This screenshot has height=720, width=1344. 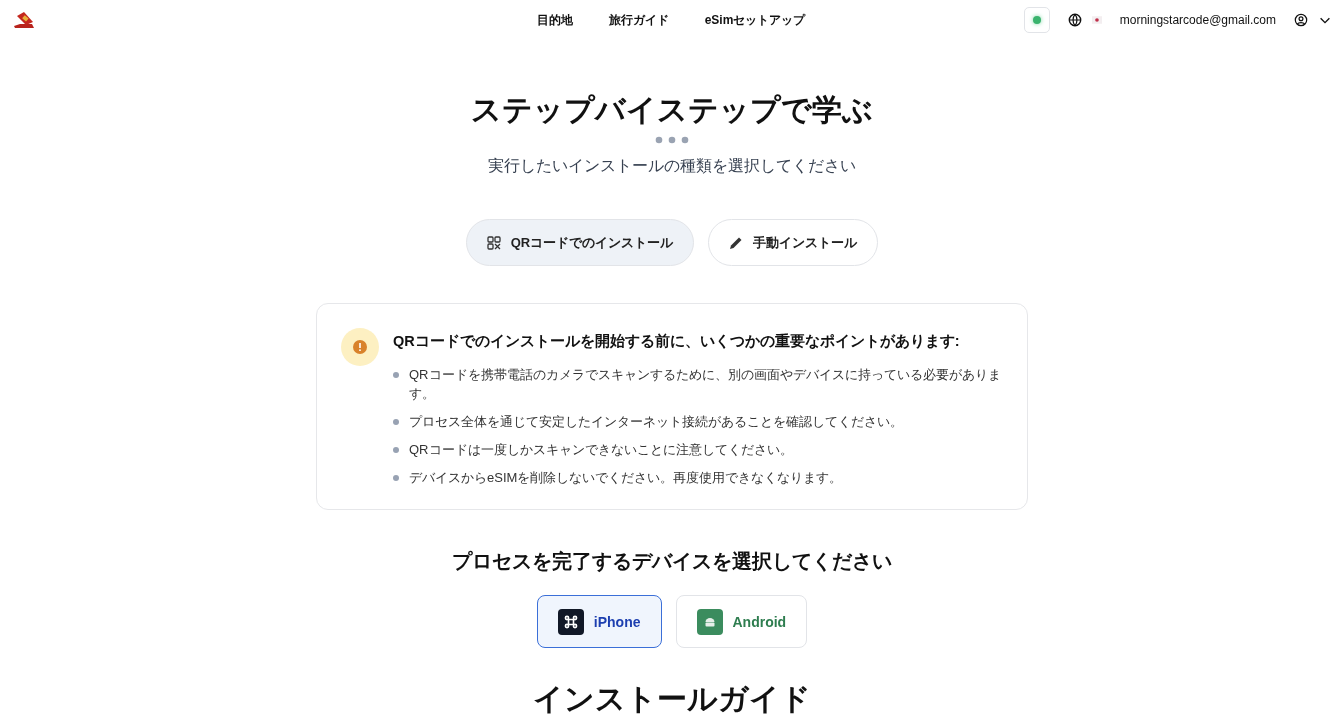 What do you see at coordinates (601, 450) in the screenshot?
I see `notice-point: QRコードは一度しかスキャンできないことに注意してください。` at bounding box center [601, 450].